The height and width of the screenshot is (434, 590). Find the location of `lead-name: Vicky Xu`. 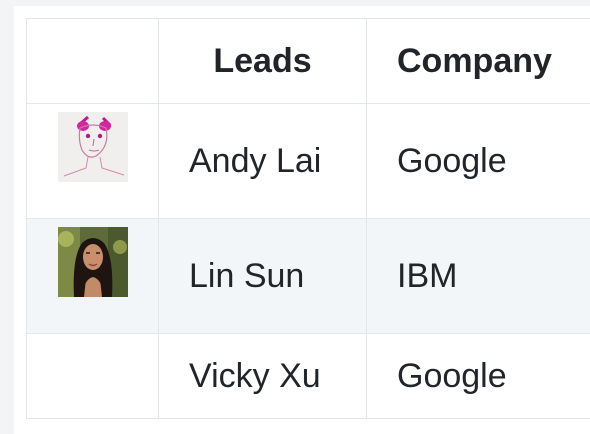

lead-name: Vicky Xu is located at coordinates (262, 376).